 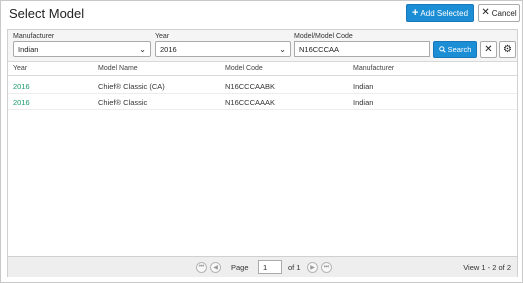 I want to click on search-label: Search, so click(x=459, y=49).